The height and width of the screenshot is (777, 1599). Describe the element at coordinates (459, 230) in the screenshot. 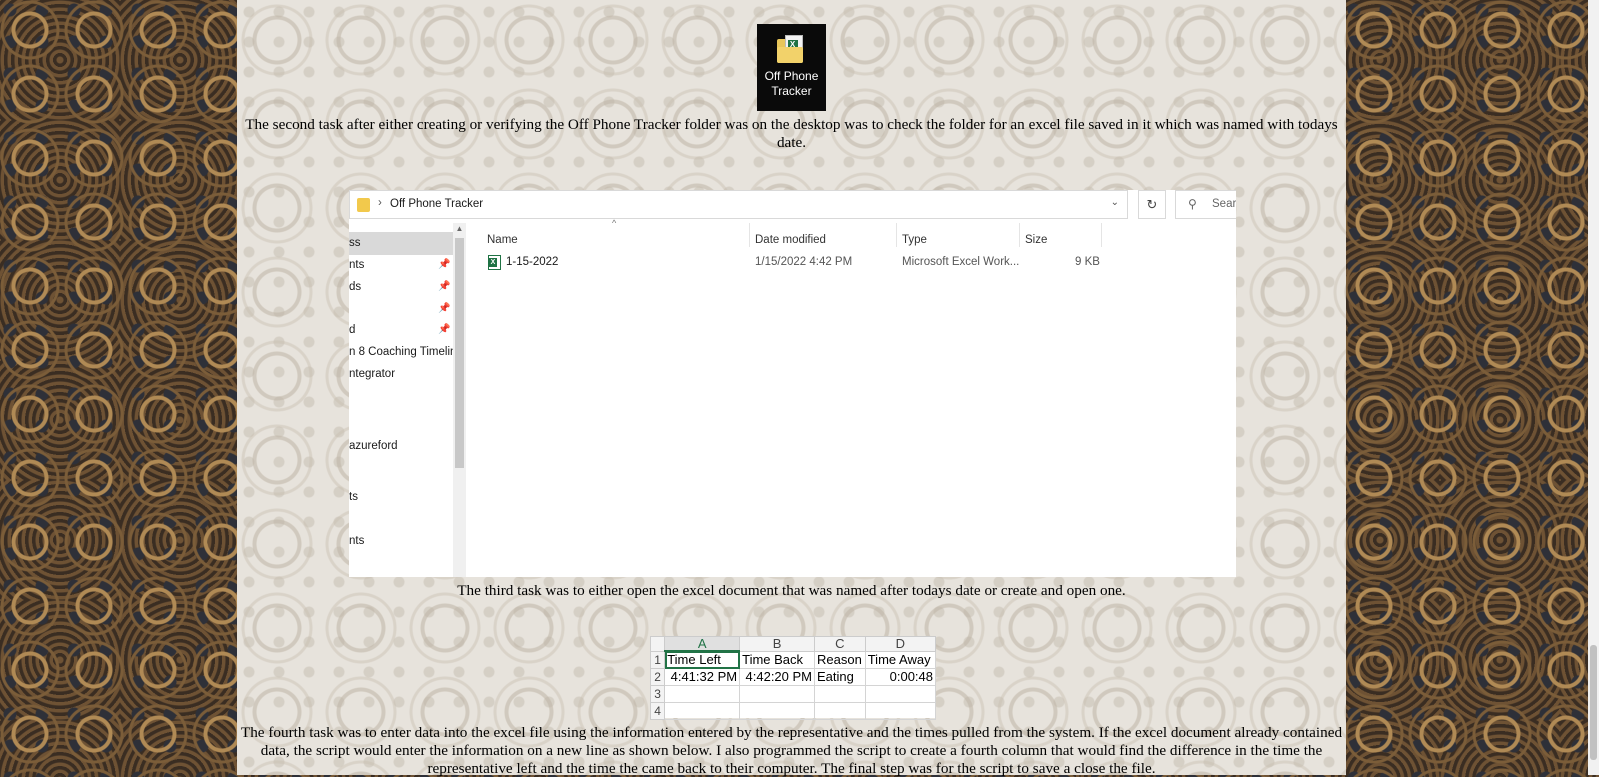

I see `scroll-up-icon: ▲` at that location.